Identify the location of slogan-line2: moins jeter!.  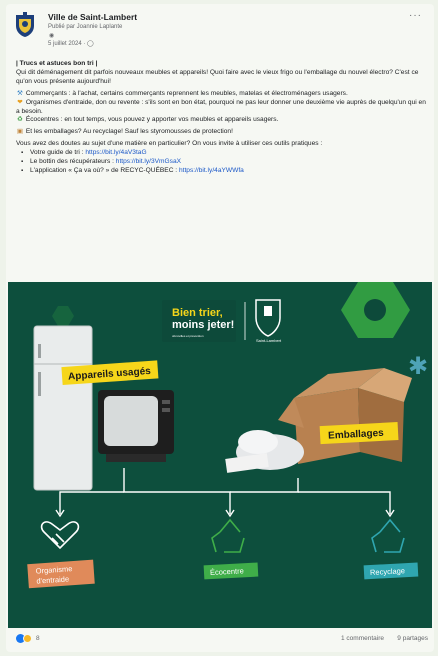
(203, 325).